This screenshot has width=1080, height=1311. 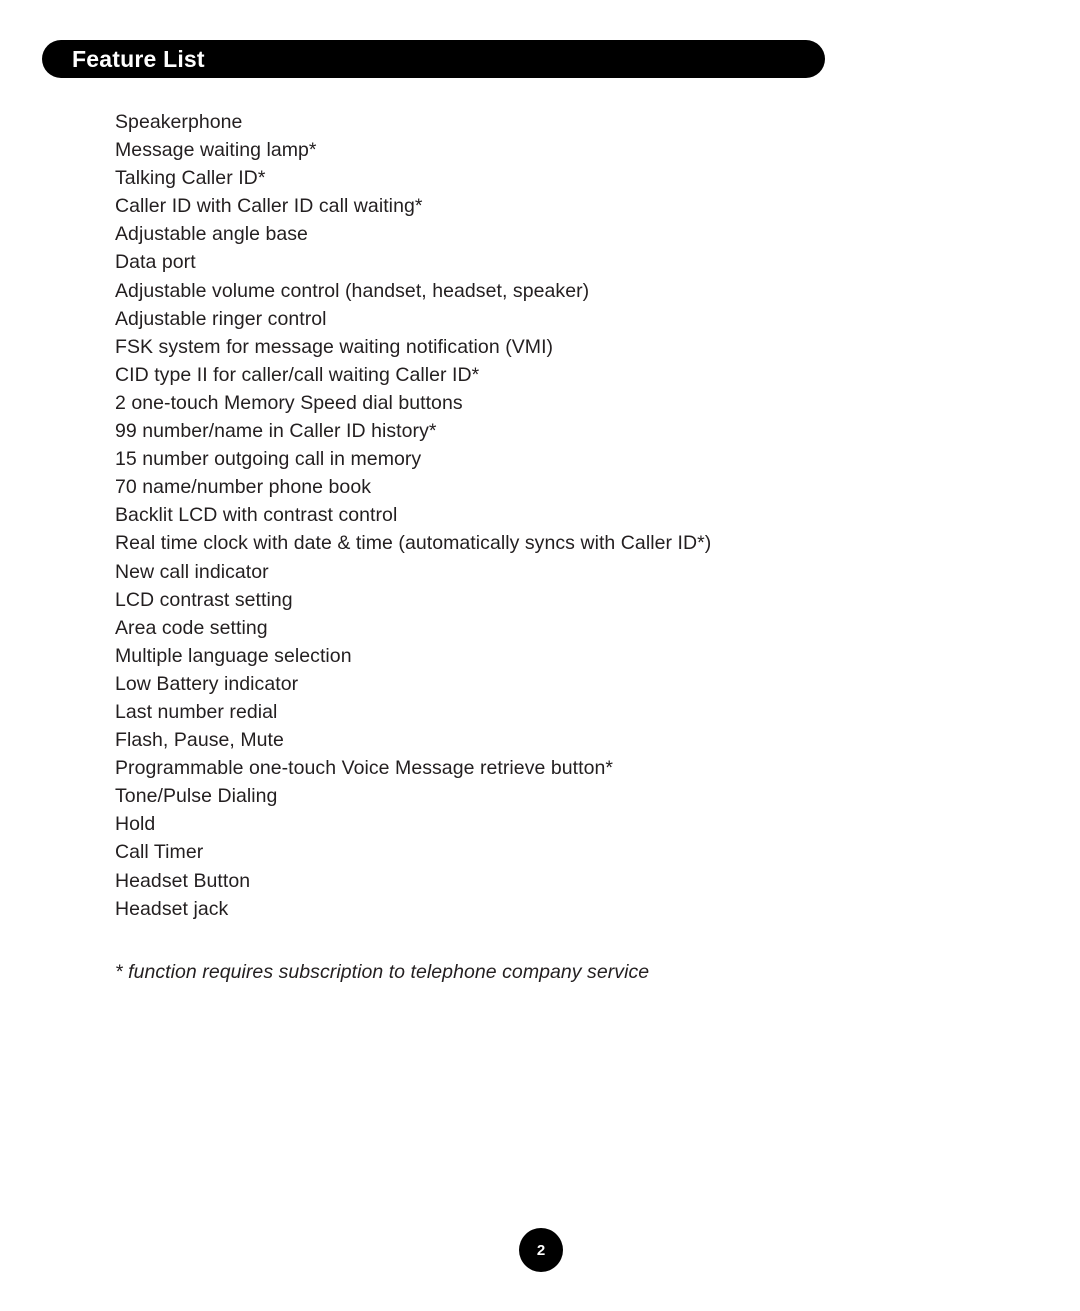 What do you see at coordinates (207, 683) in the screenshot?
I see `list-item: Low Battery indicator` at bounding box center [207, 683].